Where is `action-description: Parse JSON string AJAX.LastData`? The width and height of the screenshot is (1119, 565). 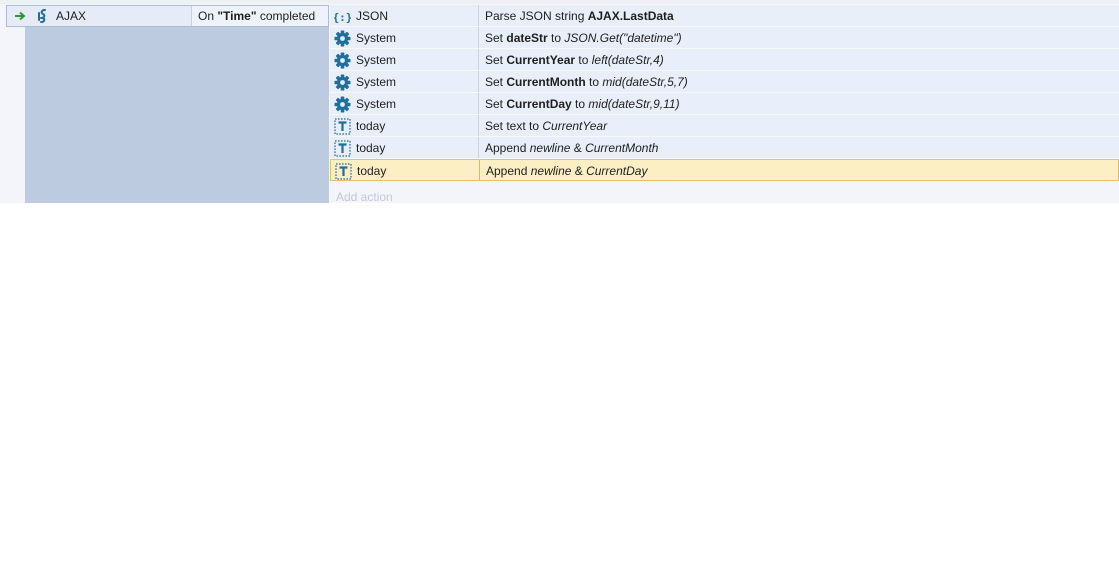
action-description: Parse JSON string AJAX.LastData is located at coordinates (798, 15).